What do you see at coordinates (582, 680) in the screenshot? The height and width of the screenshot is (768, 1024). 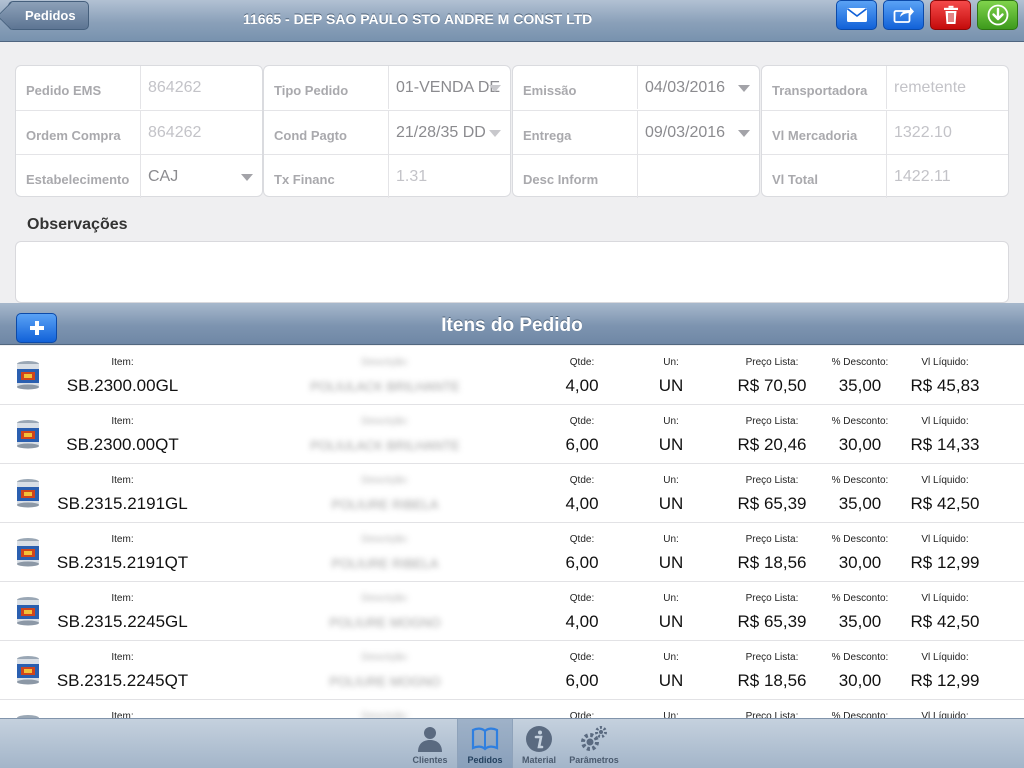 I see `item-qtde: 6,00` at bounding box center [582, 680].